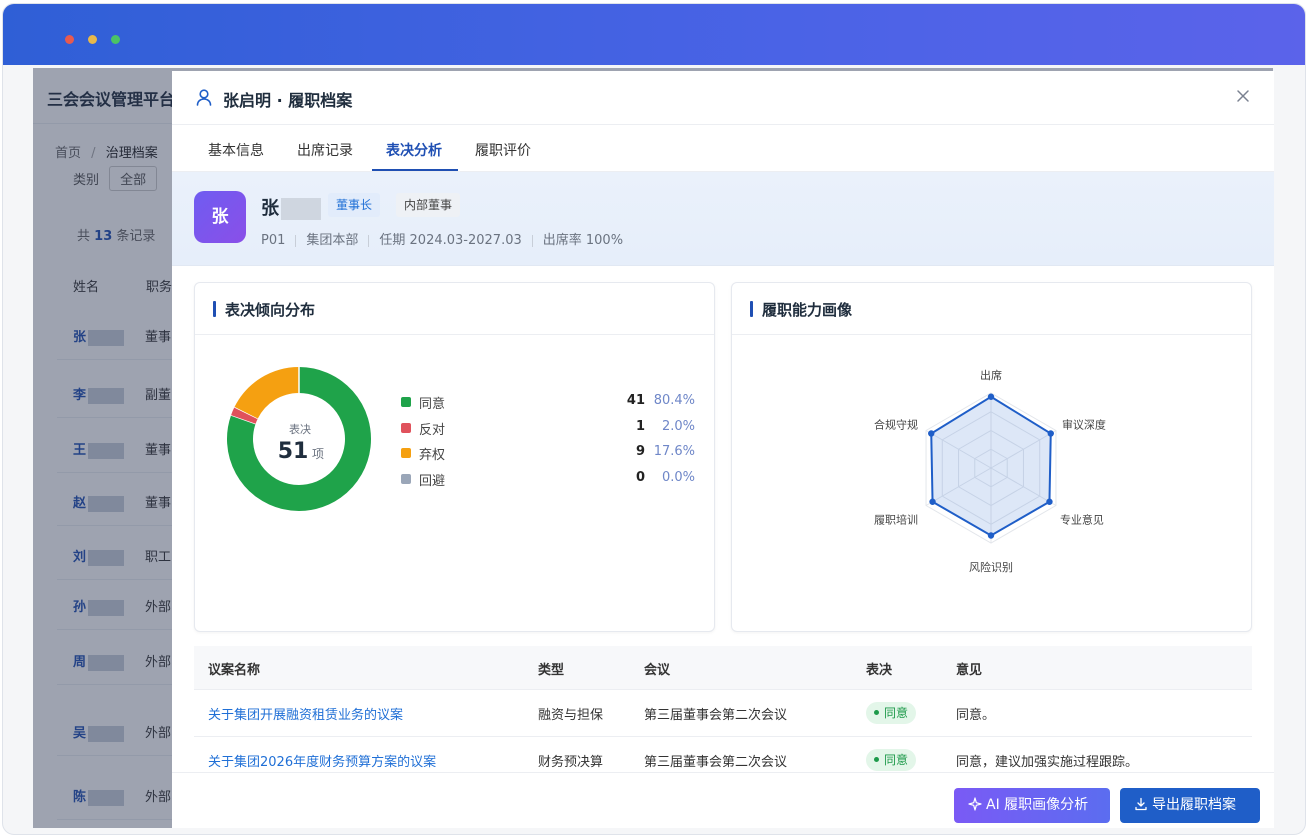 This screenshot has width=1308, height=838. I want to click on role-tag: 董事长, so click(354, 205).